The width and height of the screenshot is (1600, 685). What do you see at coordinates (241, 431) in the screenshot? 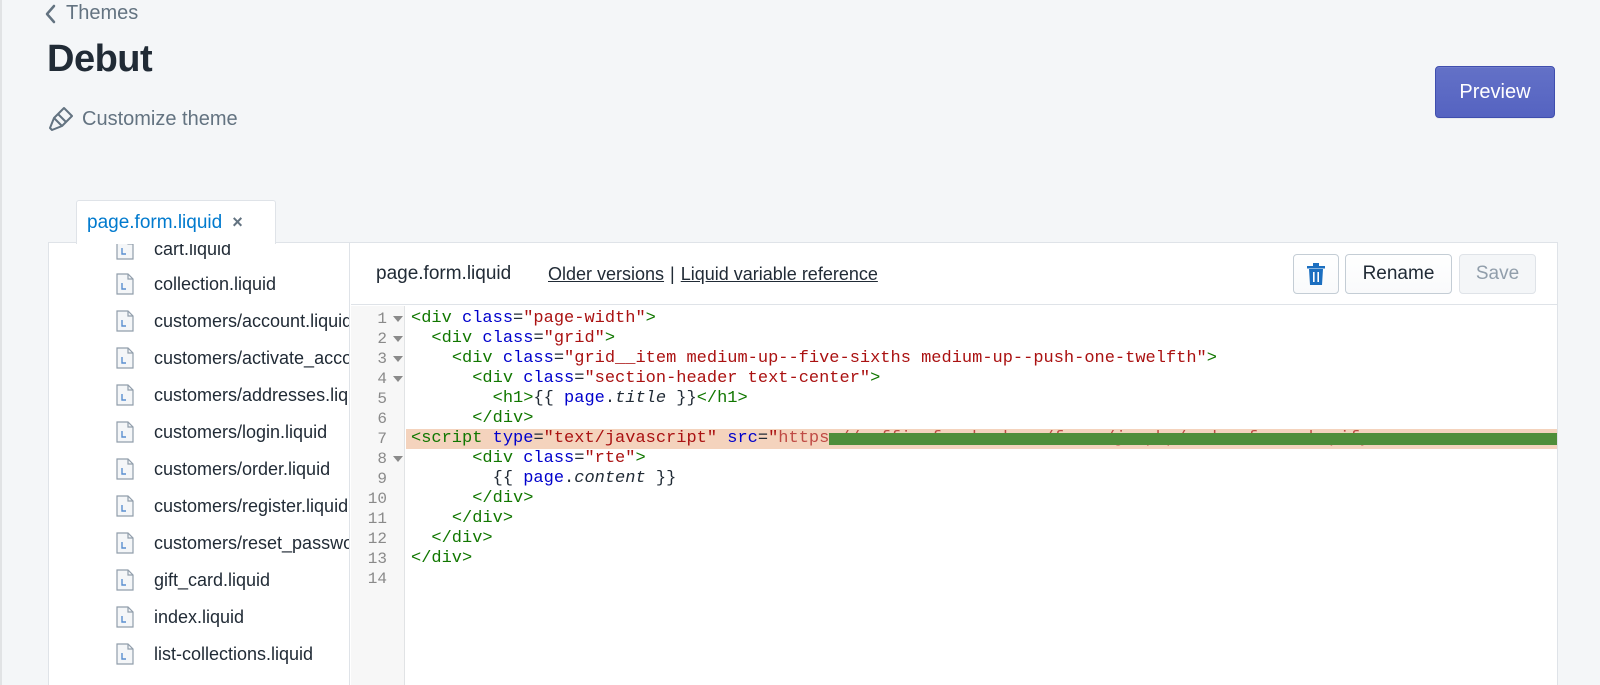
I see `file-name: customers/login.liquid` at bounding box center [241, 431].